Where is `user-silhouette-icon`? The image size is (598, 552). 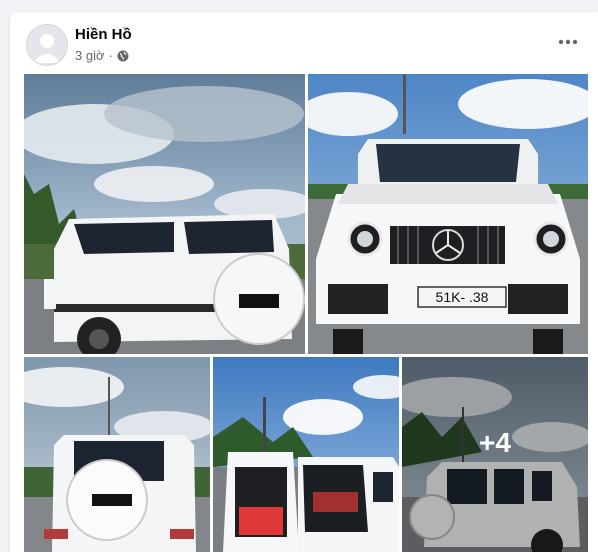
user-silhouette-icon is located at coordinates (47, 45).